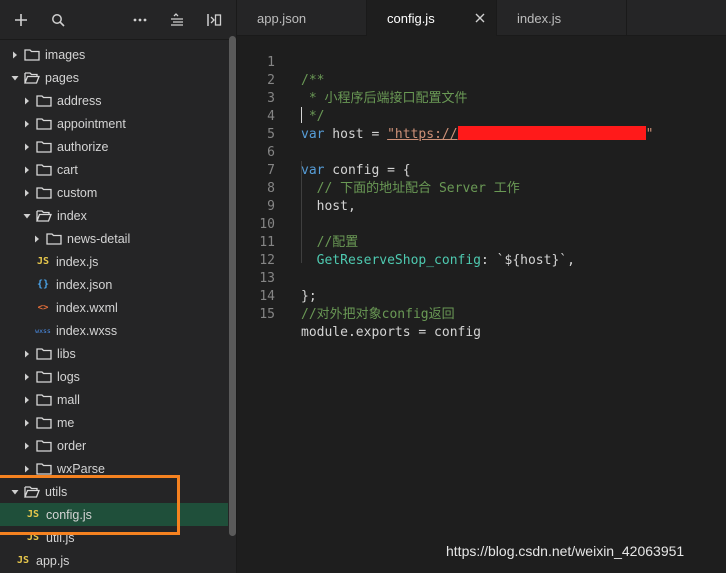 This screenshot has width=726, height=573. I want to click on tab-config-js: config.js, so click(432, 18).